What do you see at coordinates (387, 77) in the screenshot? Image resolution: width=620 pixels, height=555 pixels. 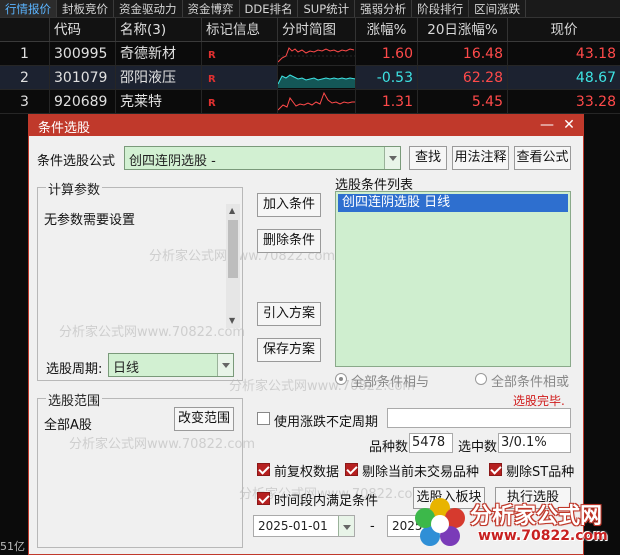 I see `change-pct: -0.53` at bounding box center [387, 77].